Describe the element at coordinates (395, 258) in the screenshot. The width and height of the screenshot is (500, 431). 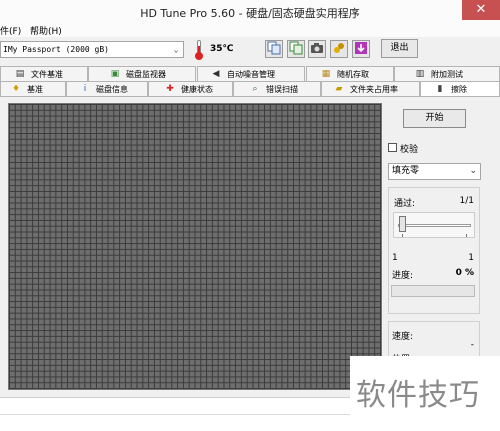
I see `slider-min: 1` at that location.